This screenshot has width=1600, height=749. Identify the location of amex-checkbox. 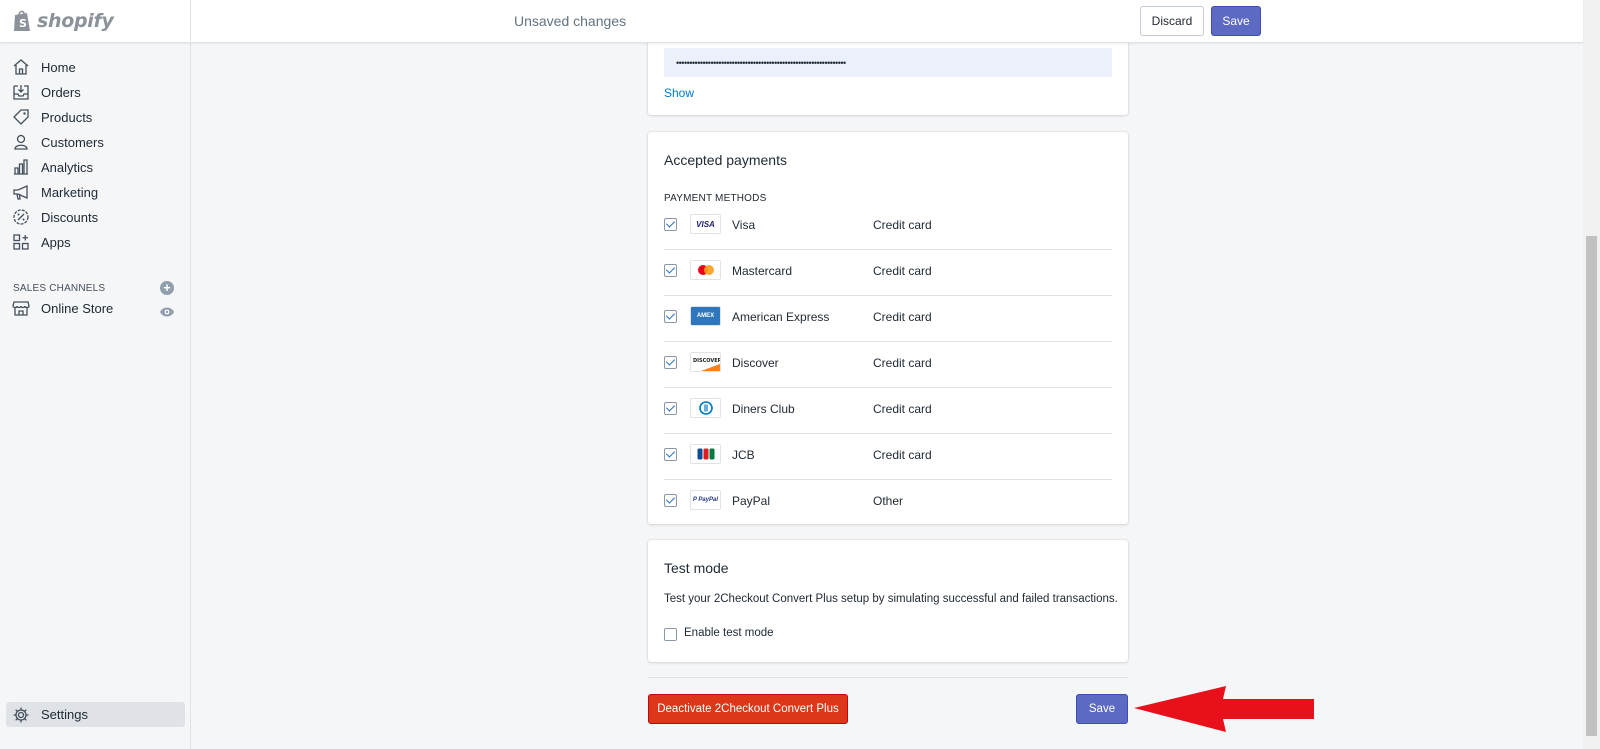
(670, 316).